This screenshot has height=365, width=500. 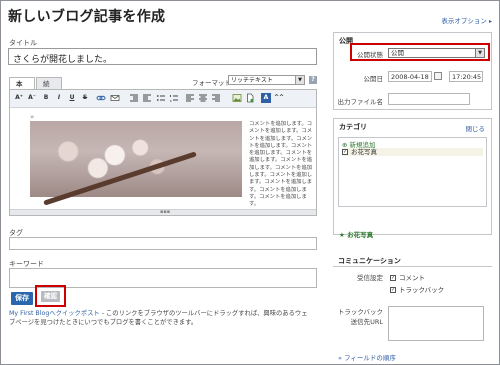 I want to click on confirm-button: 確認, so click(x=50, y=296).